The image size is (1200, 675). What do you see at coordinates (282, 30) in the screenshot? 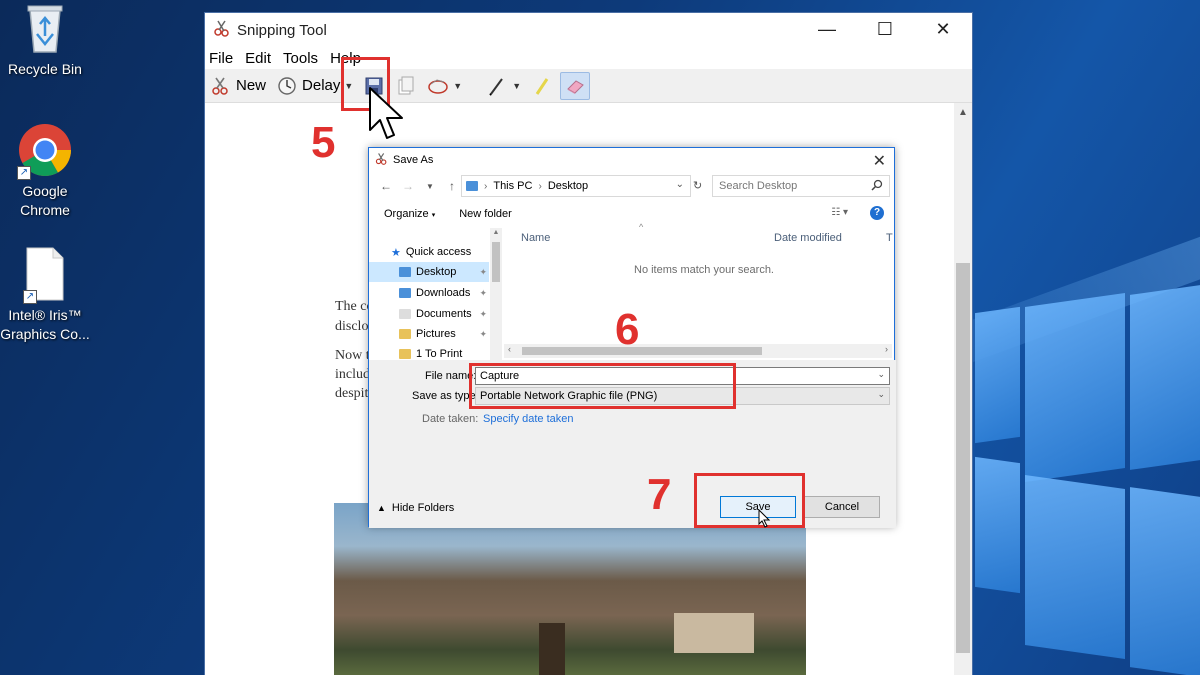
I see `window-title: Snipping Tool` at bounding box center [282, 30].